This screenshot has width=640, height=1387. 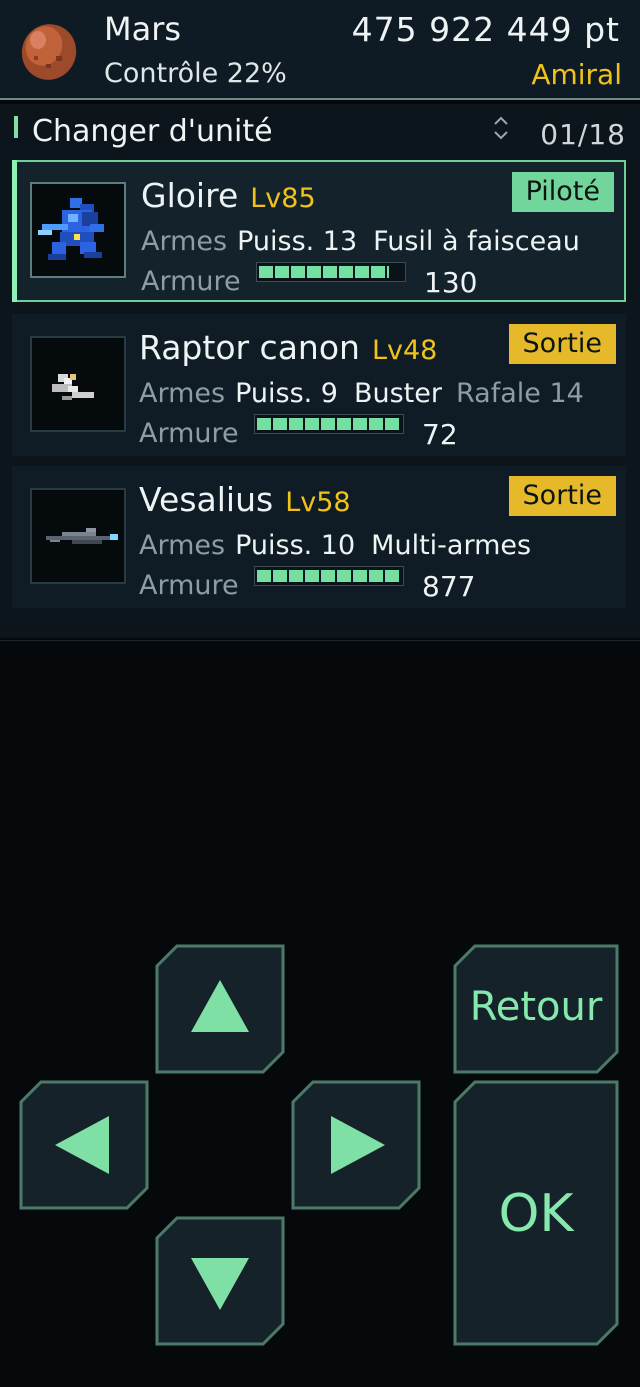 I want to click on planet-name: Mars, so click(x=143, y=29).